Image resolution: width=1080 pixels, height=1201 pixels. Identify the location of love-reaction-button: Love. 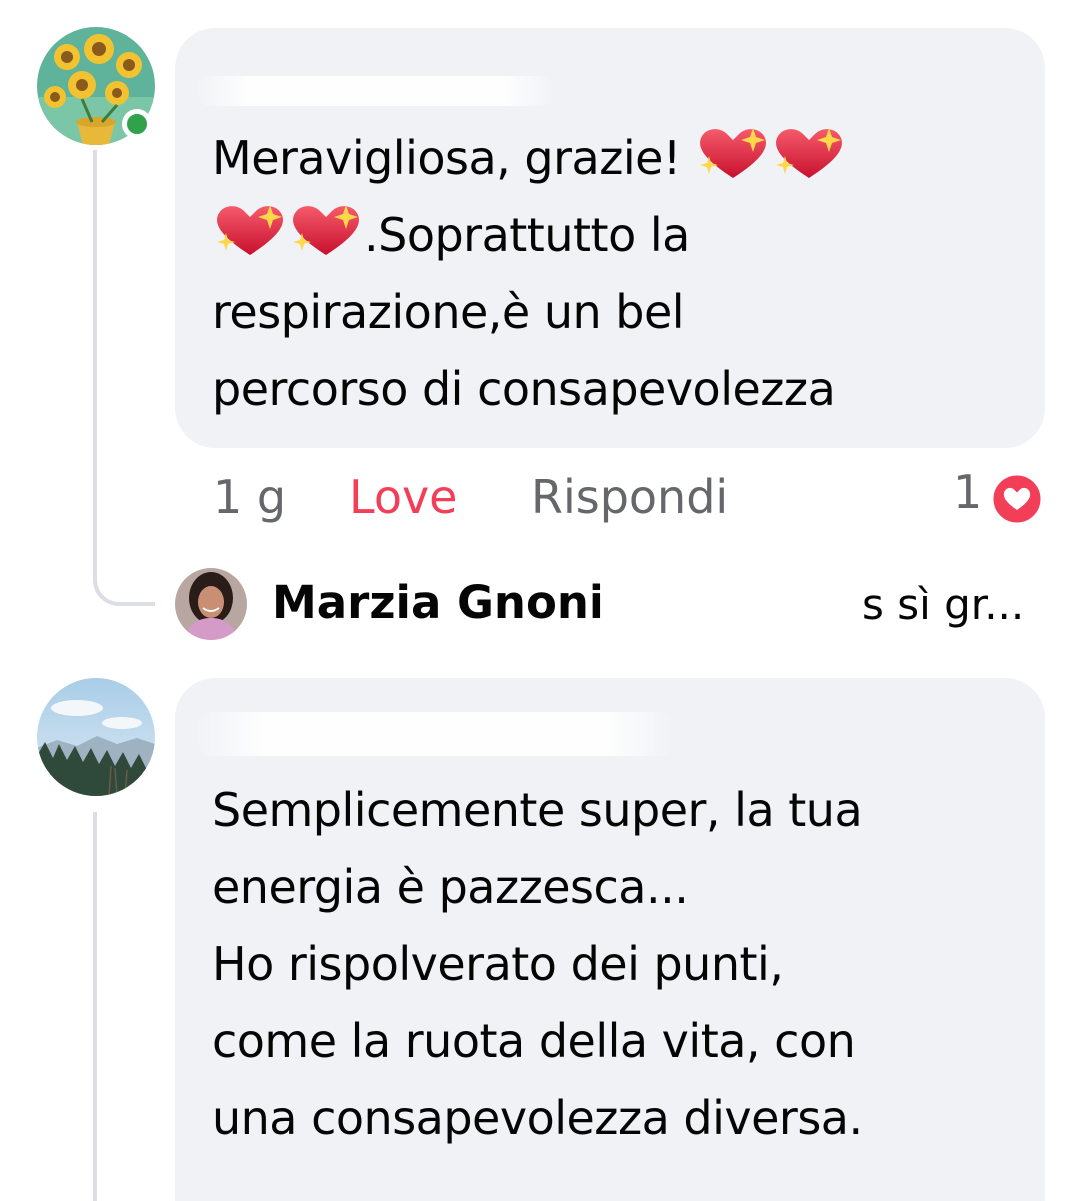
(403, 497).